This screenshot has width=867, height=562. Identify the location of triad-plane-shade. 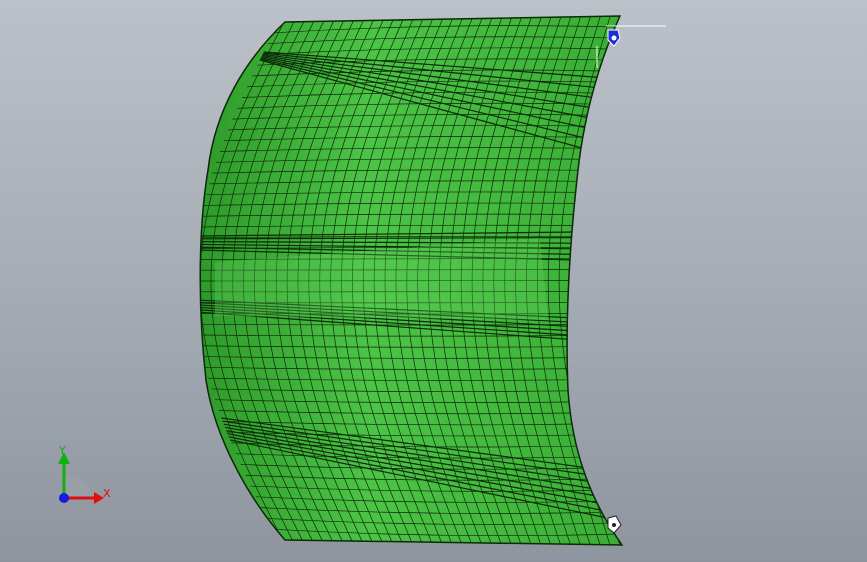
(78, 487).